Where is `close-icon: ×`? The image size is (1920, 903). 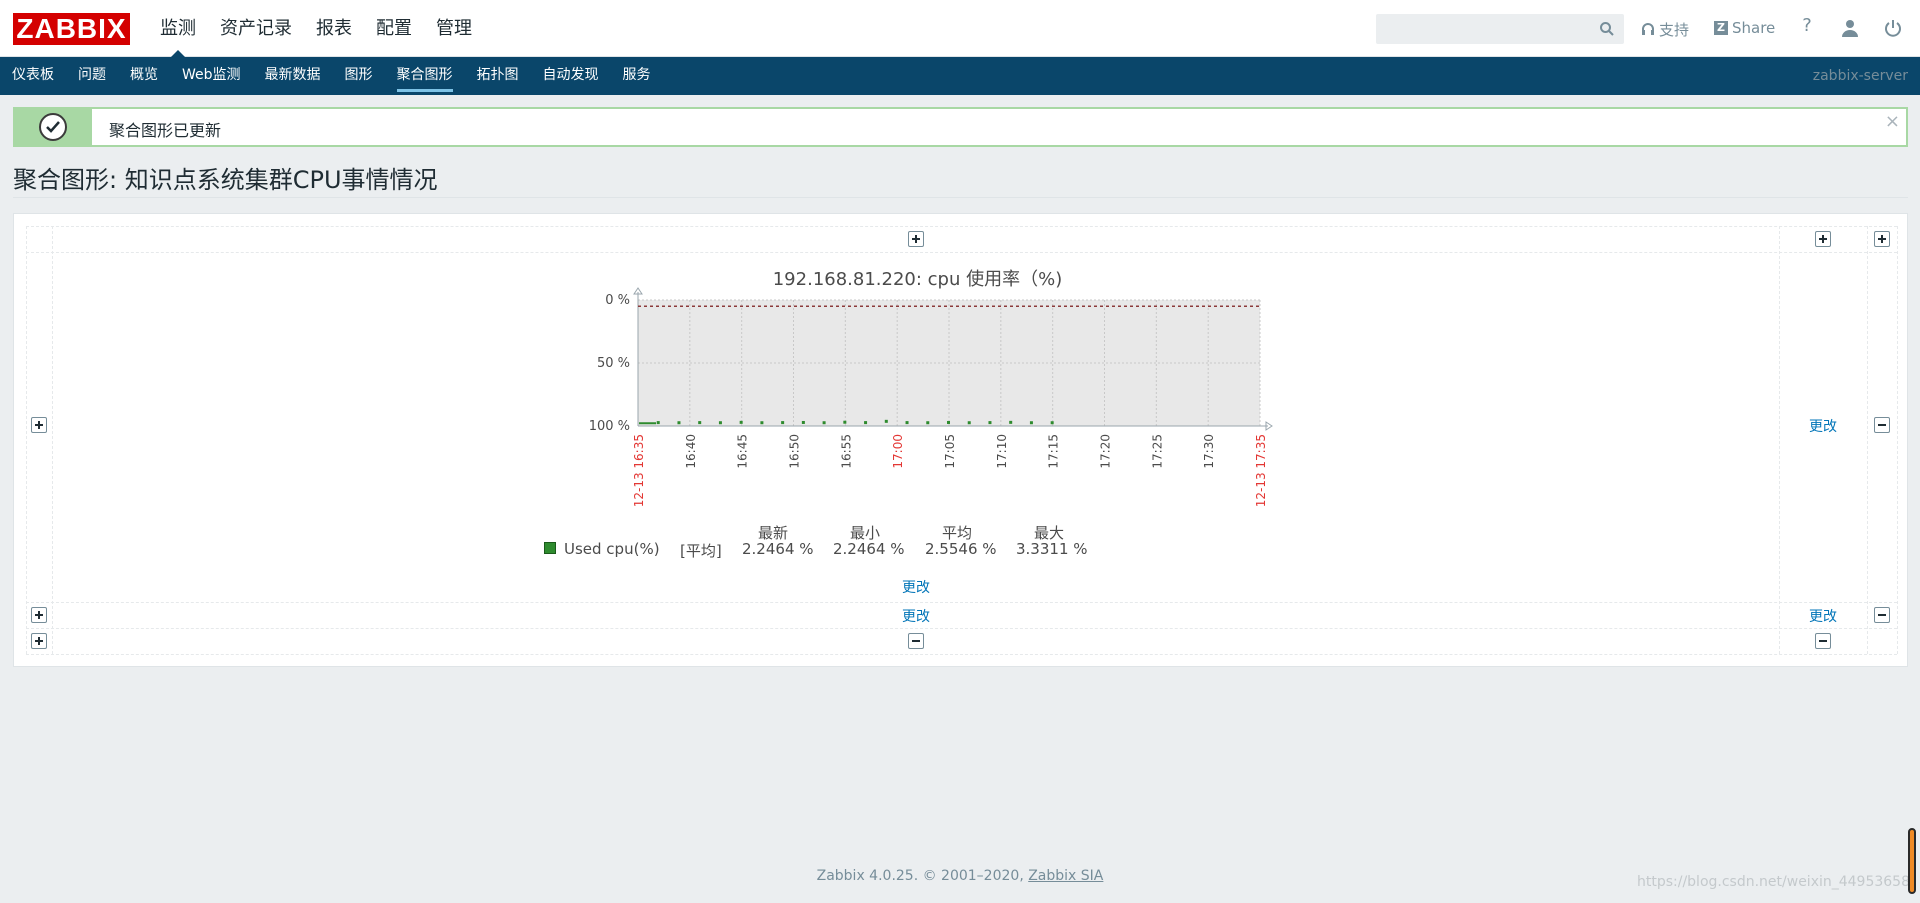
close-icon: × is located at coordinates (1892, 121).